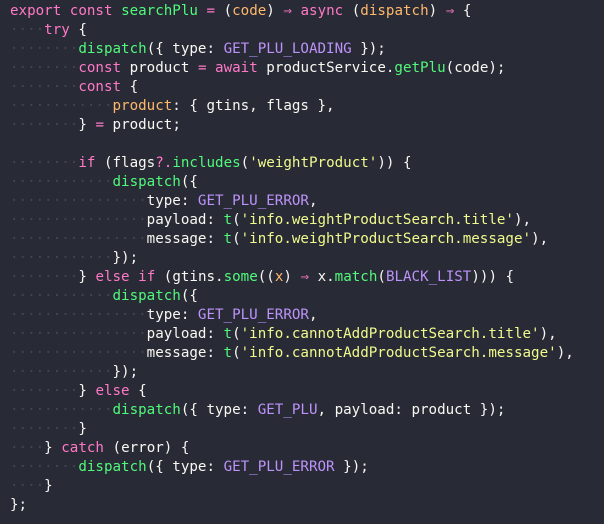 The height and width of the screenshot is (524, 604). Describe the element at coordinates (493, 277) in the screenshot. I see `plain-token: ))) {` at that location.